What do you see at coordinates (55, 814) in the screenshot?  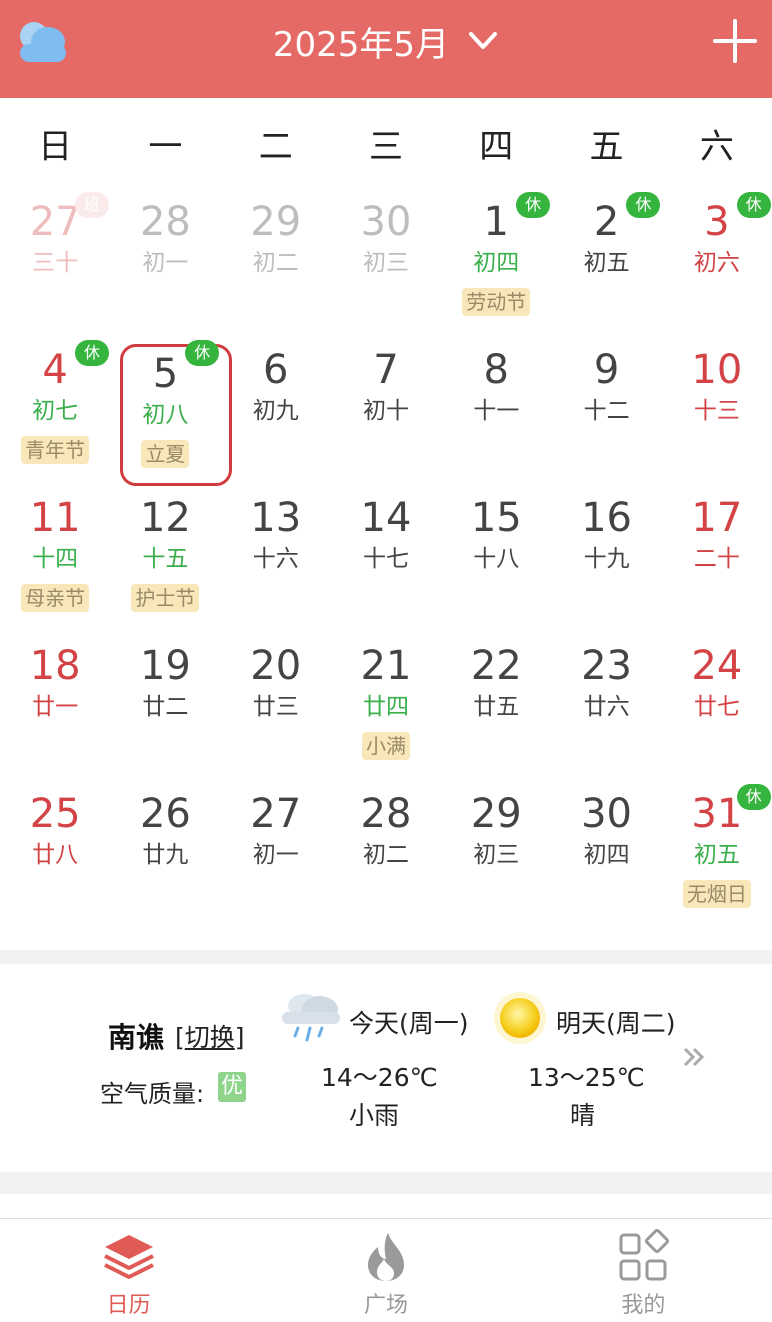 I see `day-number: 25` at bounding box center [55, 814].